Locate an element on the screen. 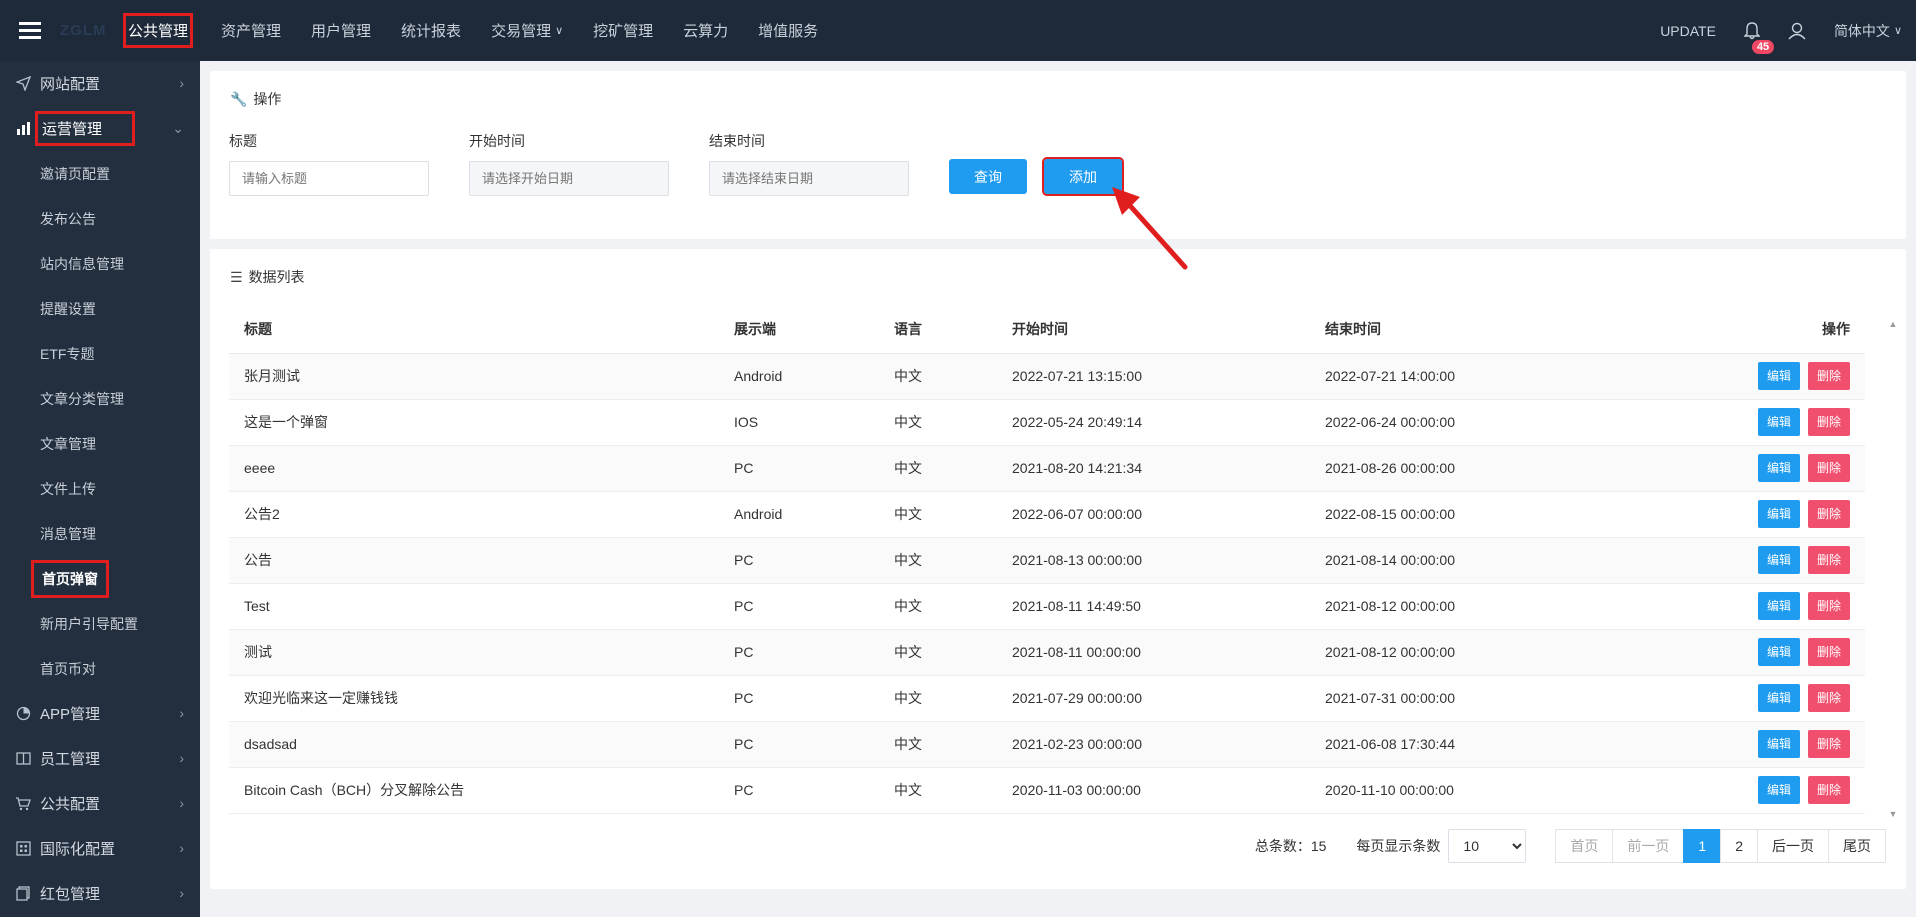 The image size is (1916, 917). sidebar-group-label: 国际化配置 is located at coordinates (78, 849).